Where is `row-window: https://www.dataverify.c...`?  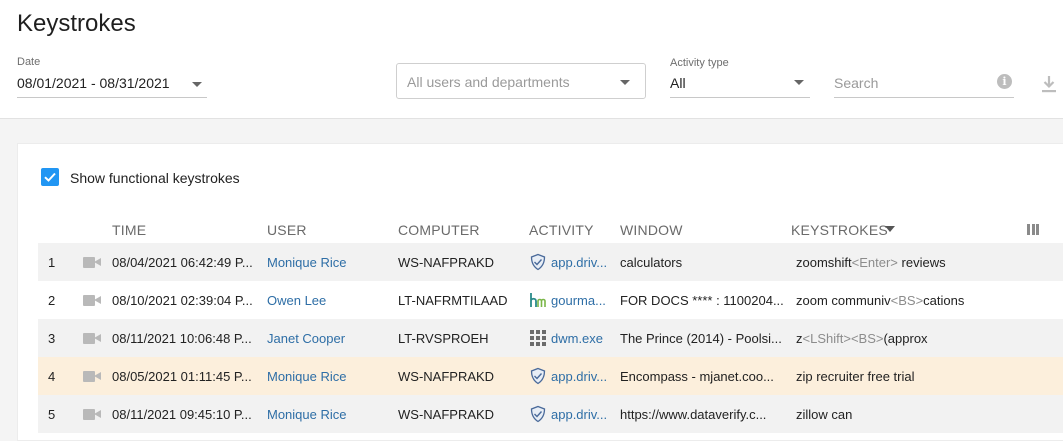 row-window: https://www.dataverify.c... is located at coordinates (693, 414).